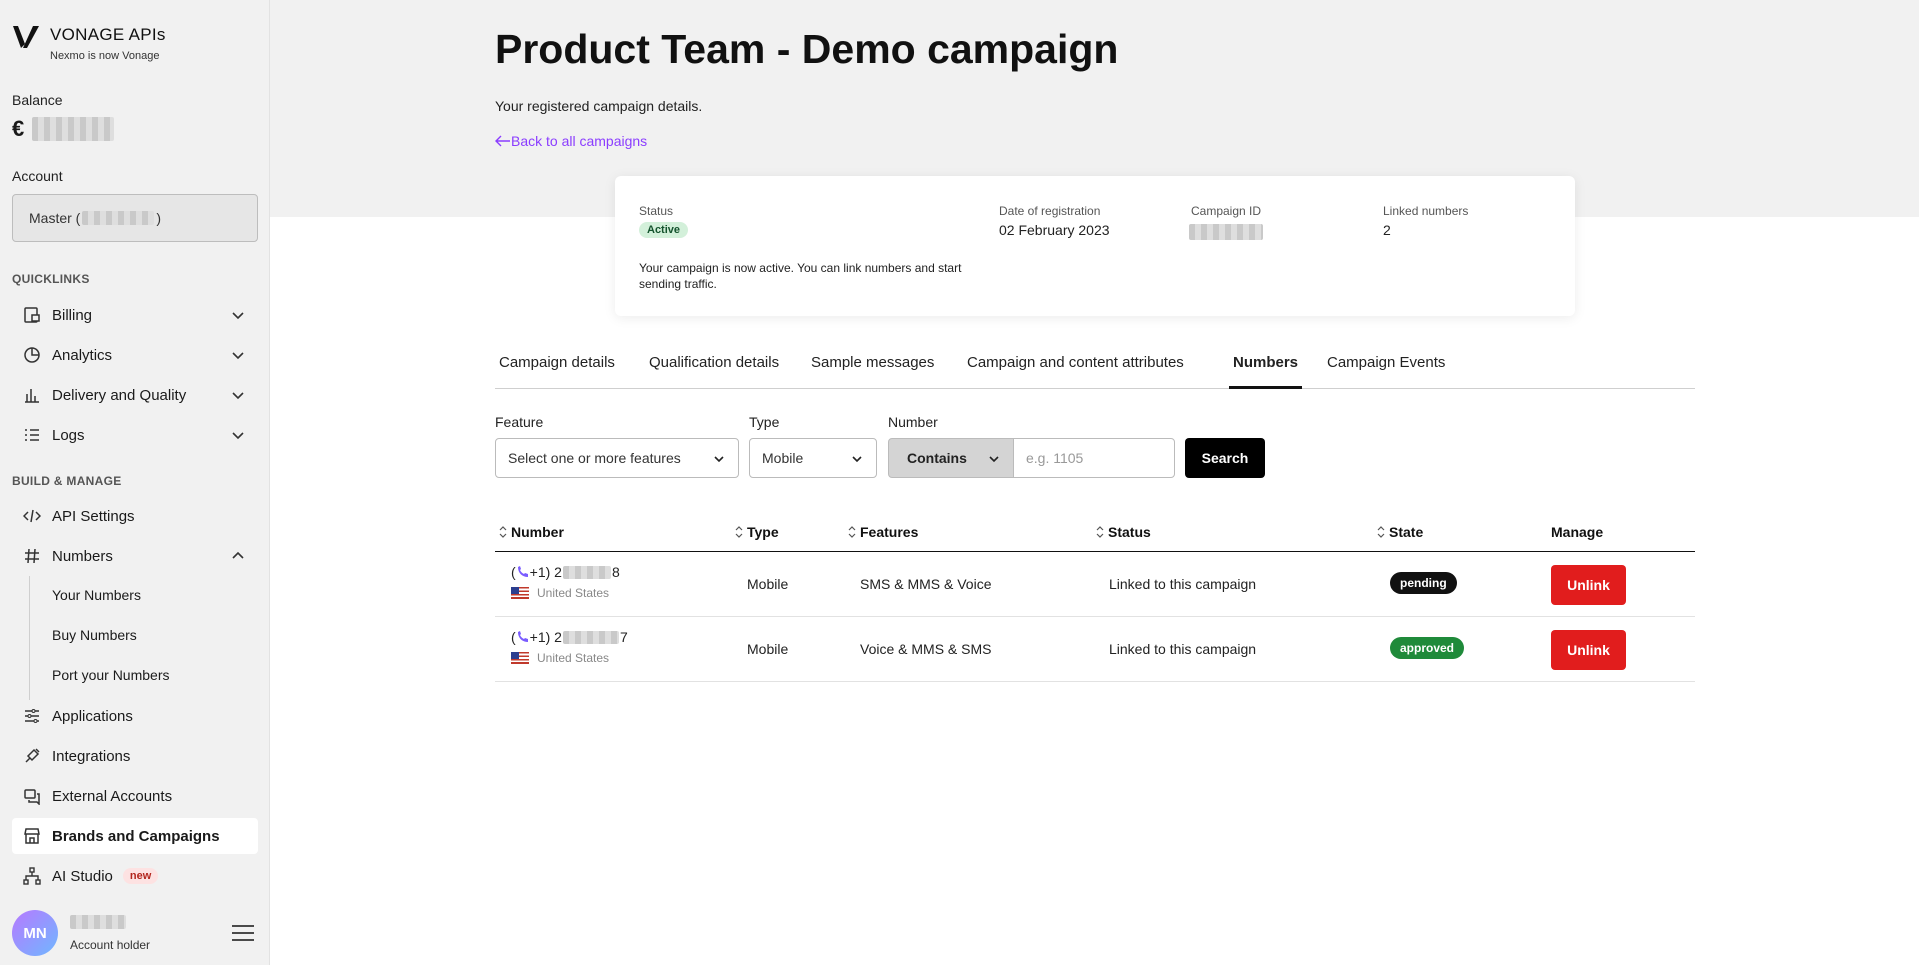 This screenshot has height=965, width=1919. Describe the element at coordinates (594, 458) in the screenshot. I see `feature-placeholder: Select one or more features` at that location.